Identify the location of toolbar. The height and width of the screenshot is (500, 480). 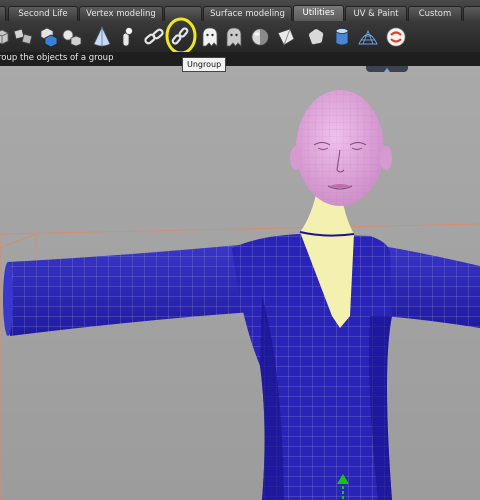
(240, 36).